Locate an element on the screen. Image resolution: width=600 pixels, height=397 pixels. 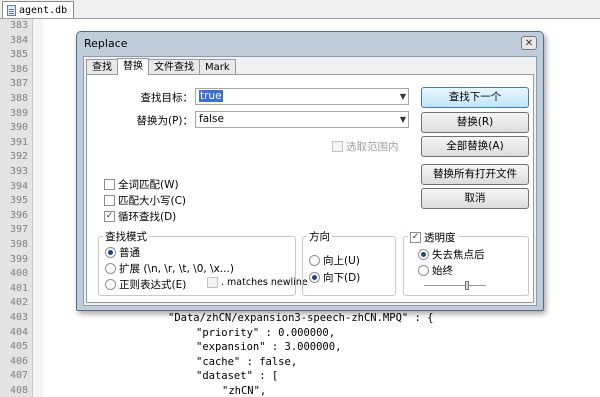
tab-replace: 替换 is located at coordinates (133, 66).